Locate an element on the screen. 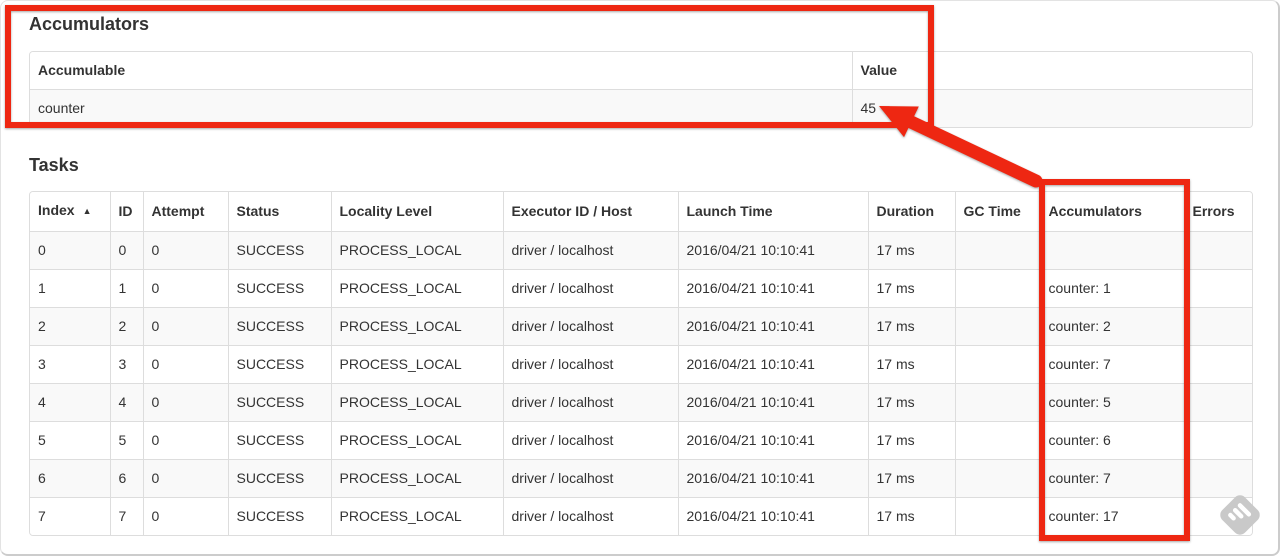  launch-time-column-header: Launch Time is located at coordinates (772, 212).